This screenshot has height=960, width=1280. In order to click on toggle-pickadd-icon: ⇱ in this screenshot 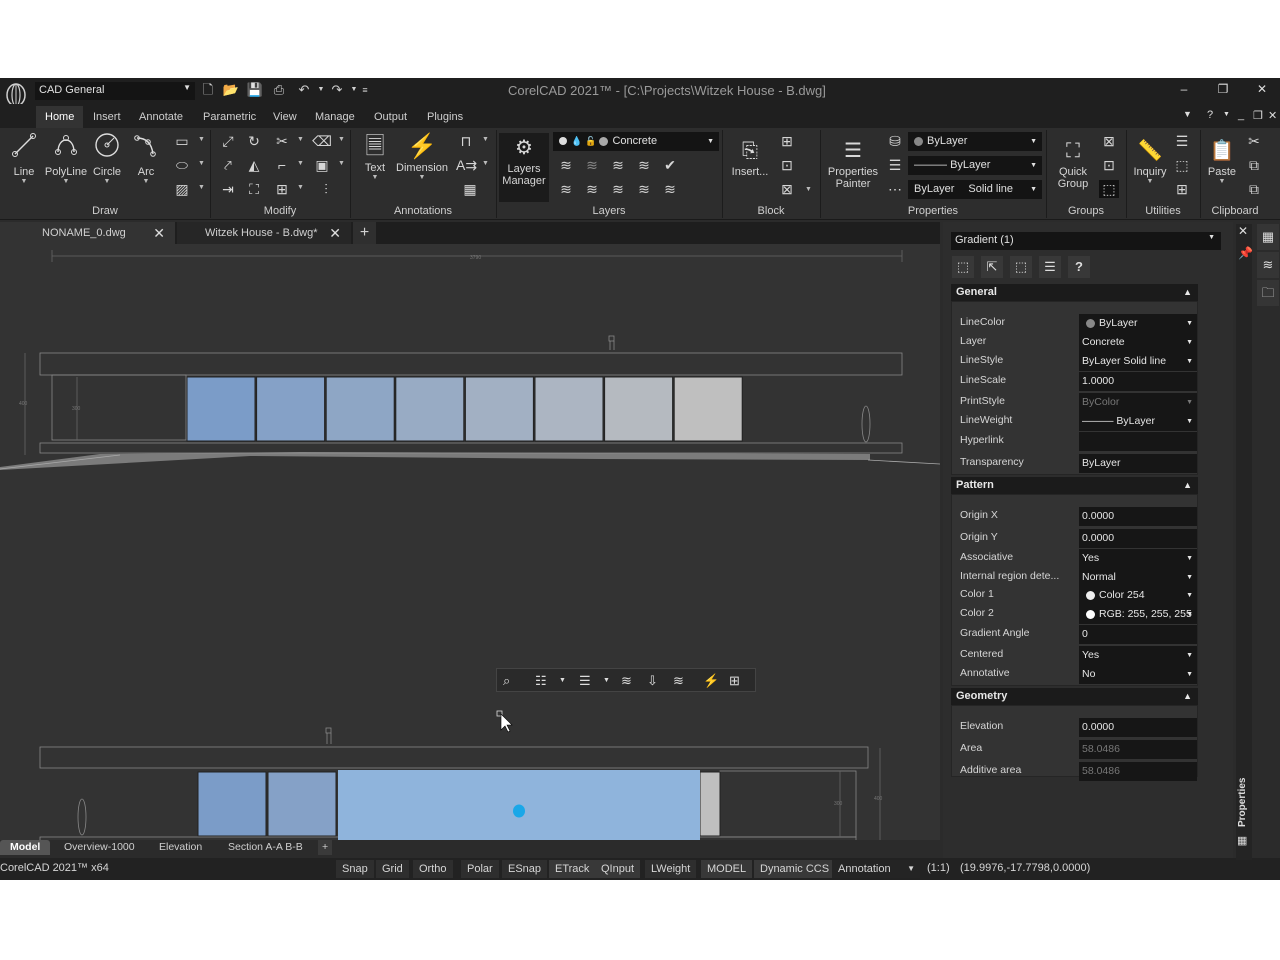, I will do `click(992, 267)`.